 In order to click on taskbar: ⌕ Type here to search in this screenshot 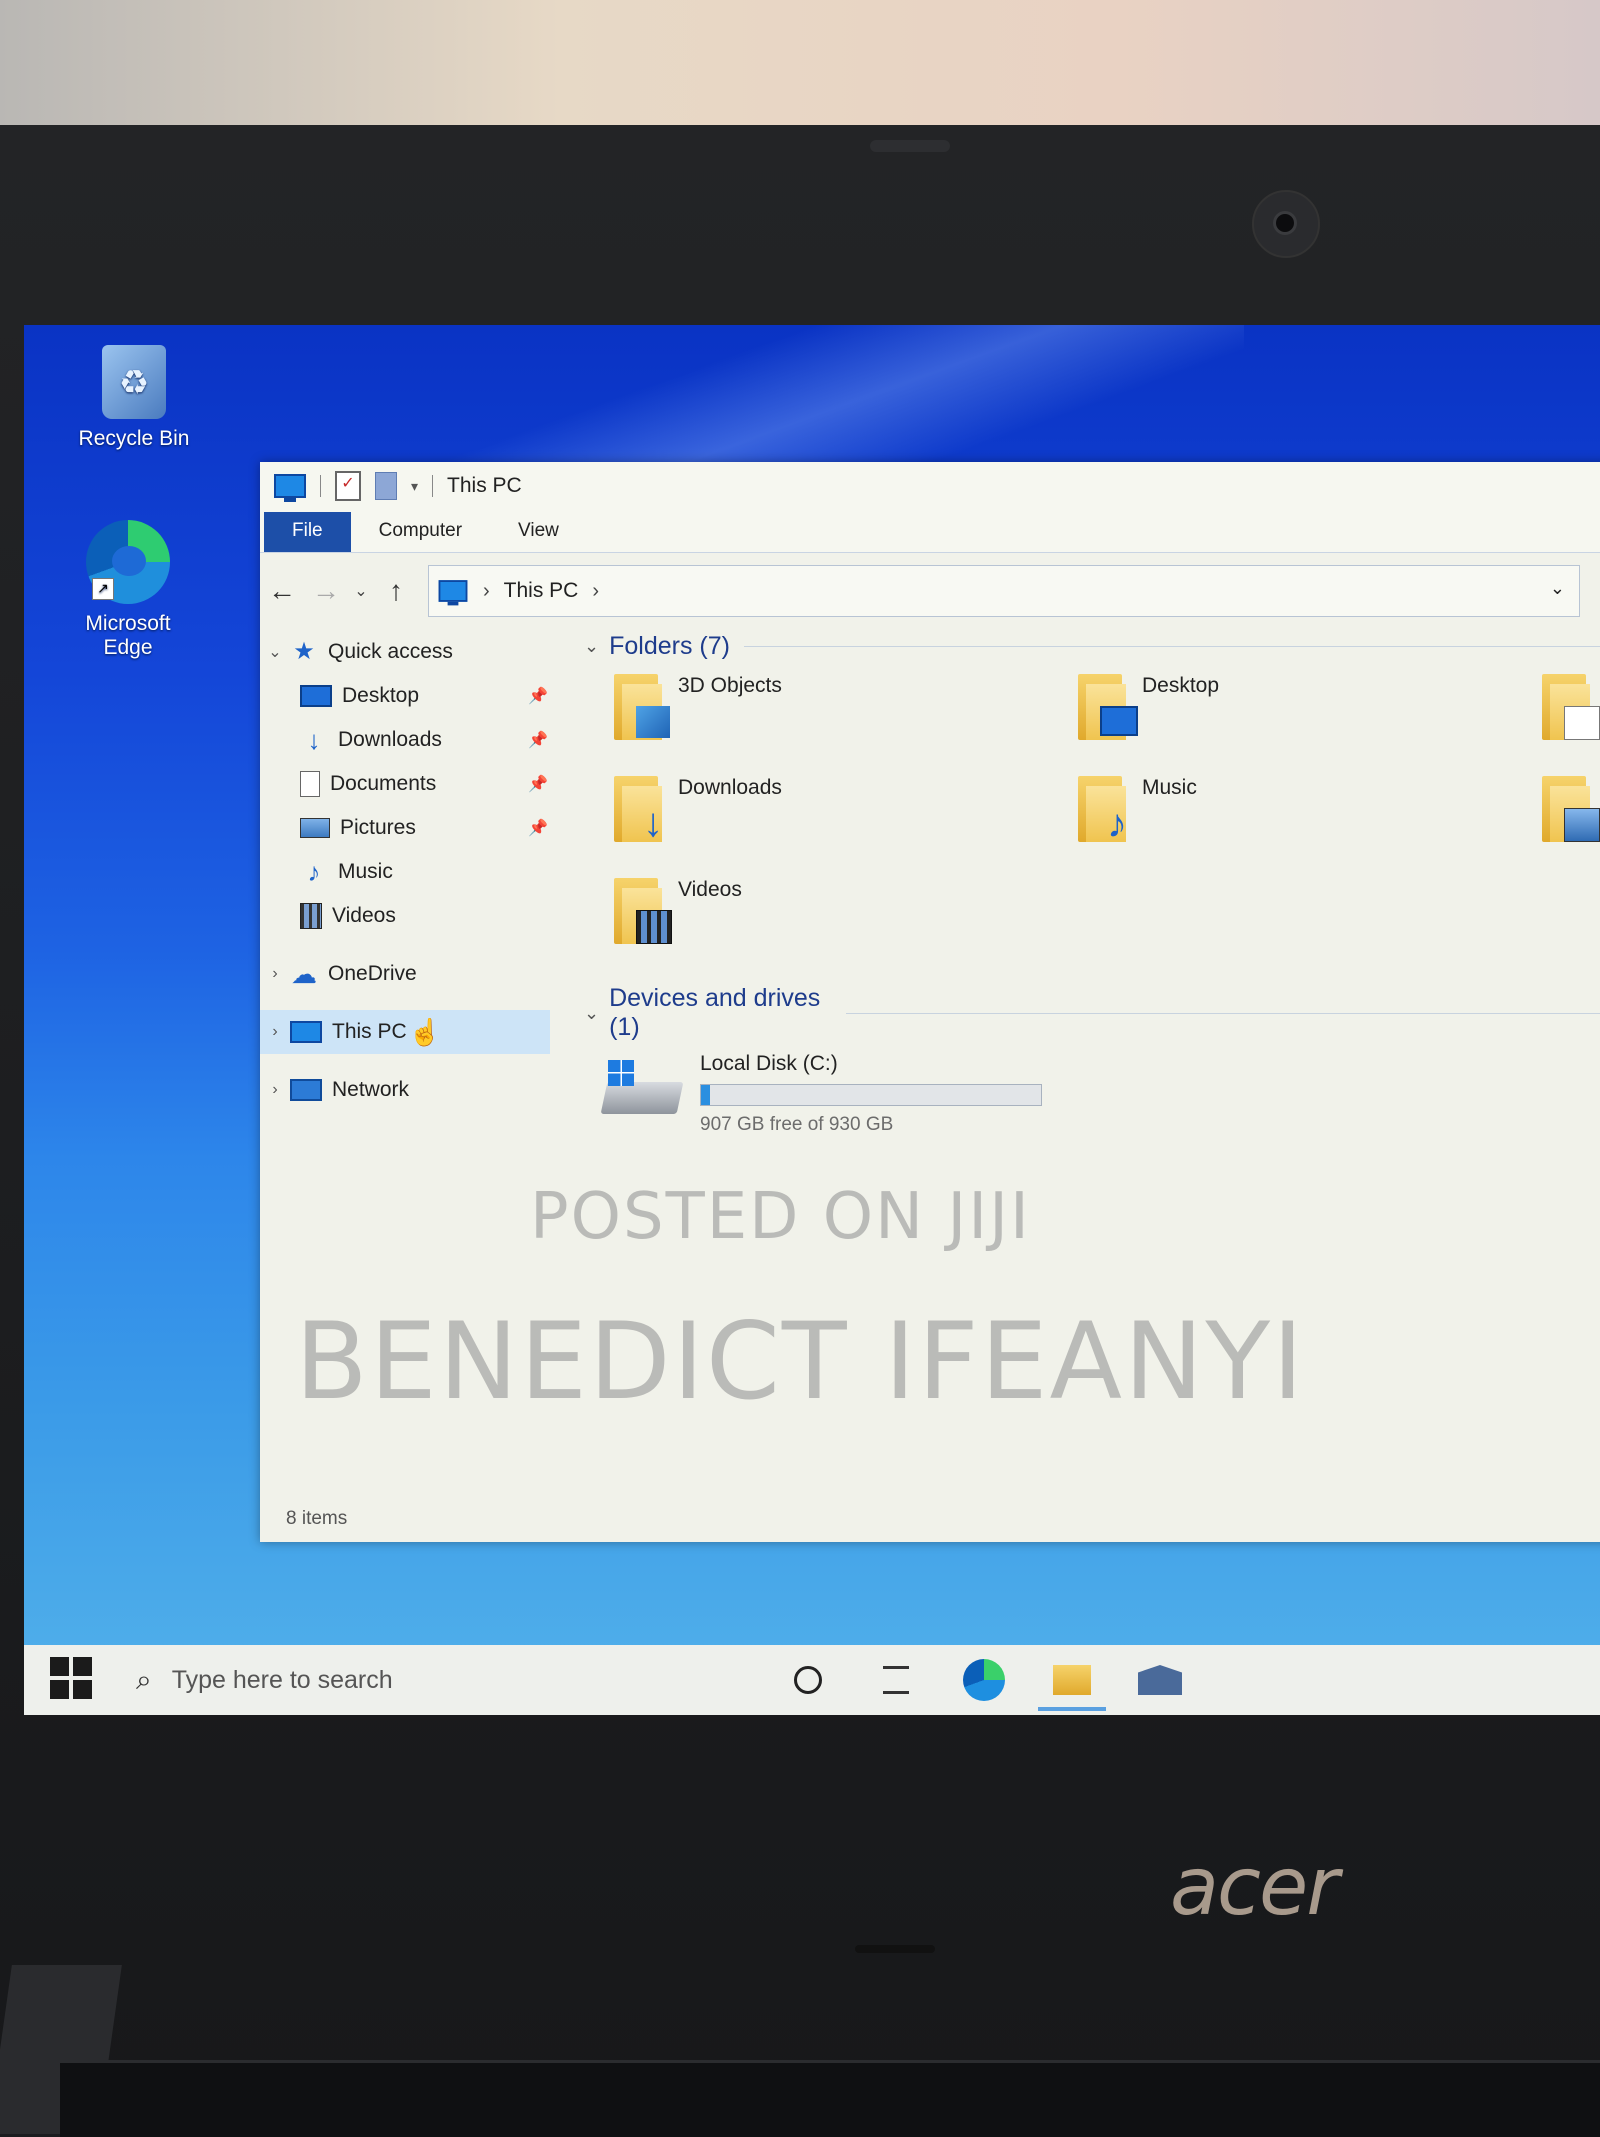, I will do `click(812, 1680)`.